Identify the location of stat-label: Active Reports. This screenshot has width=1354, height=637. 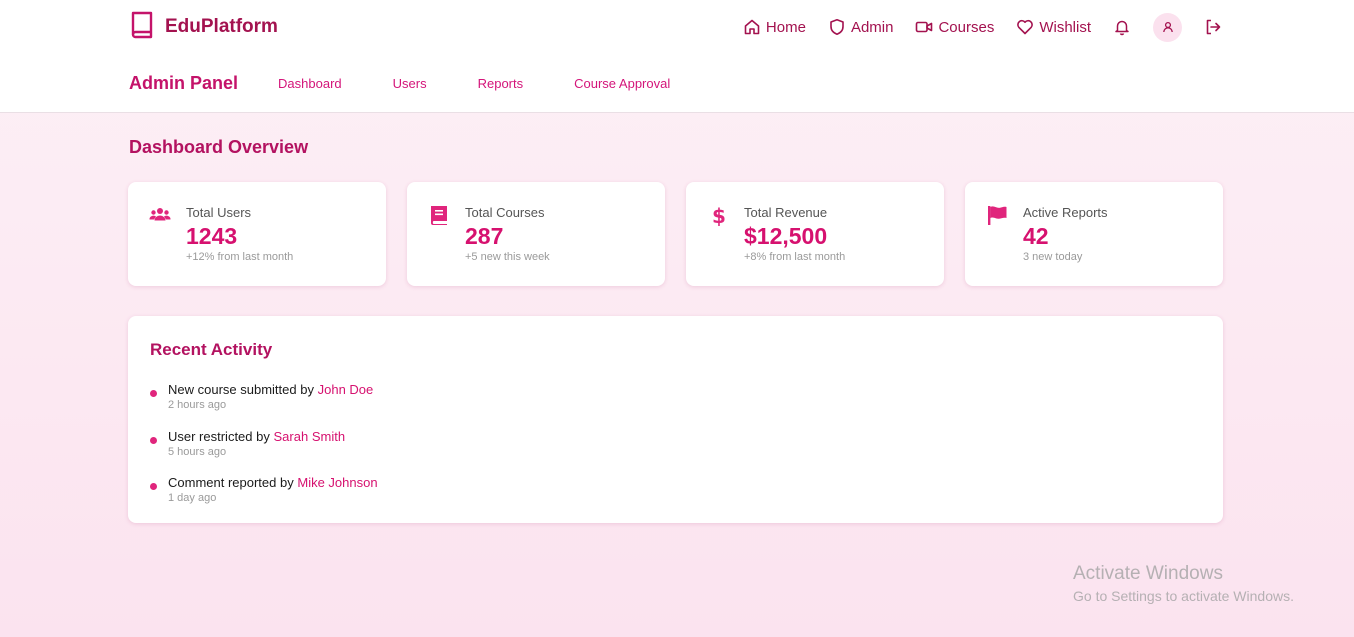
(1065, 212).